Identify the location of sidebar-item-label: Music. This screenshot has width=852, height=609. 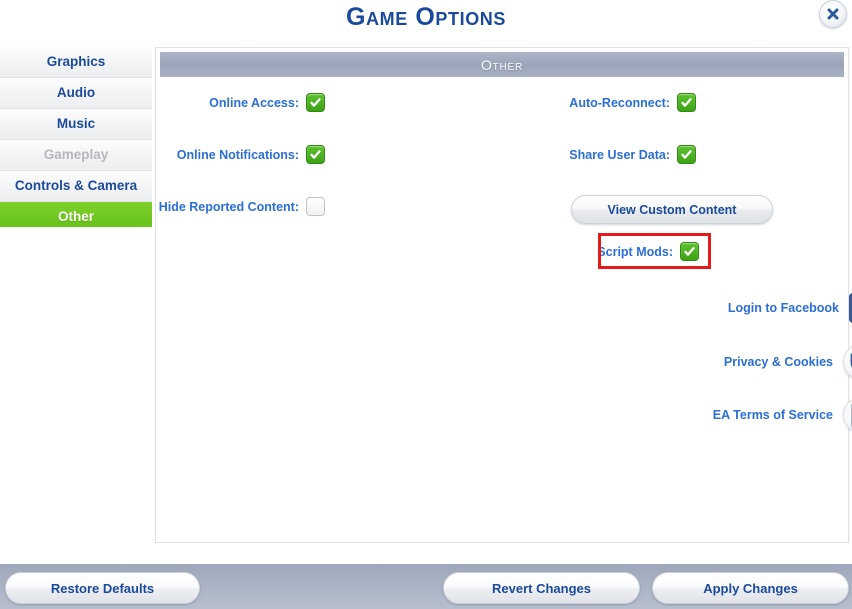
(76, 123).